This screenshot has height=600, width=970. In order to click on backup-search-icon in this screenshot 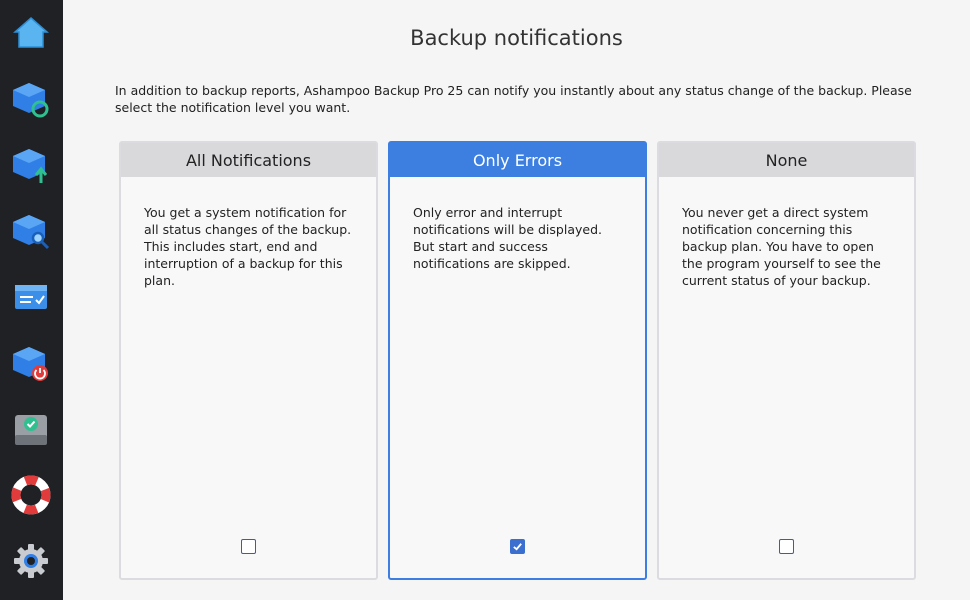, I will do `click(31, 231)`.